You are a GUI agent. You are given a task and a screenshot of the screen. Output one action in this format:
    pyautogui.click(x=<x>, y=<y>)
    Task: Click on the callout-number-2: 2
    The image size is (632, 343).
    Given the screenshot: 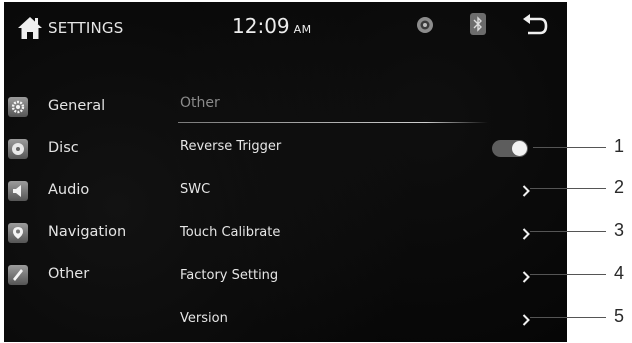 What is the action you would take?
    pyautogui.click(x=619, y=187)
    